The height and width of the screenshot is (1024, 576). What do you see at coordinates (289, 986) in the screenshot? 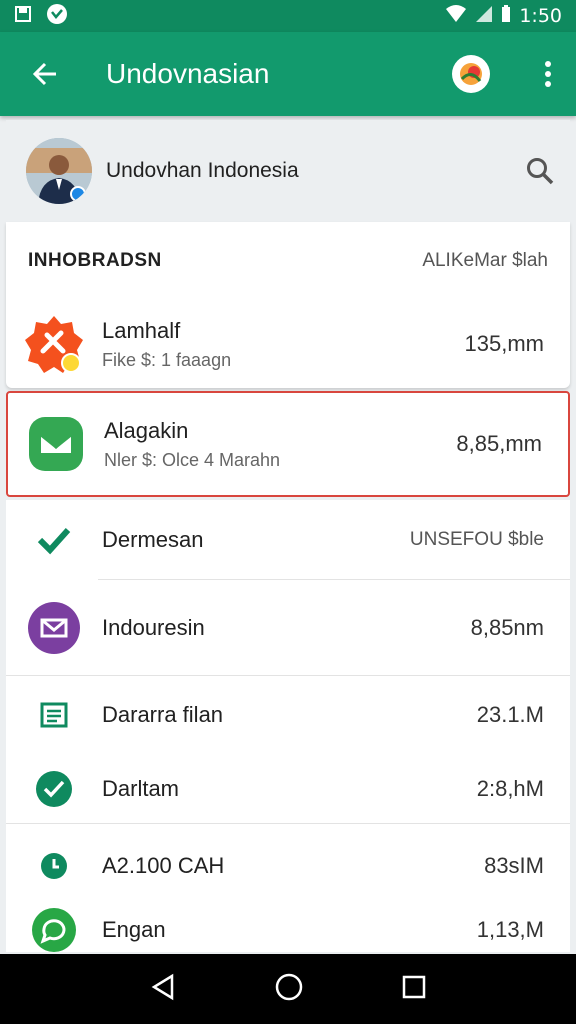
I see `circle-home-icon` at bounding box center [289, 986].